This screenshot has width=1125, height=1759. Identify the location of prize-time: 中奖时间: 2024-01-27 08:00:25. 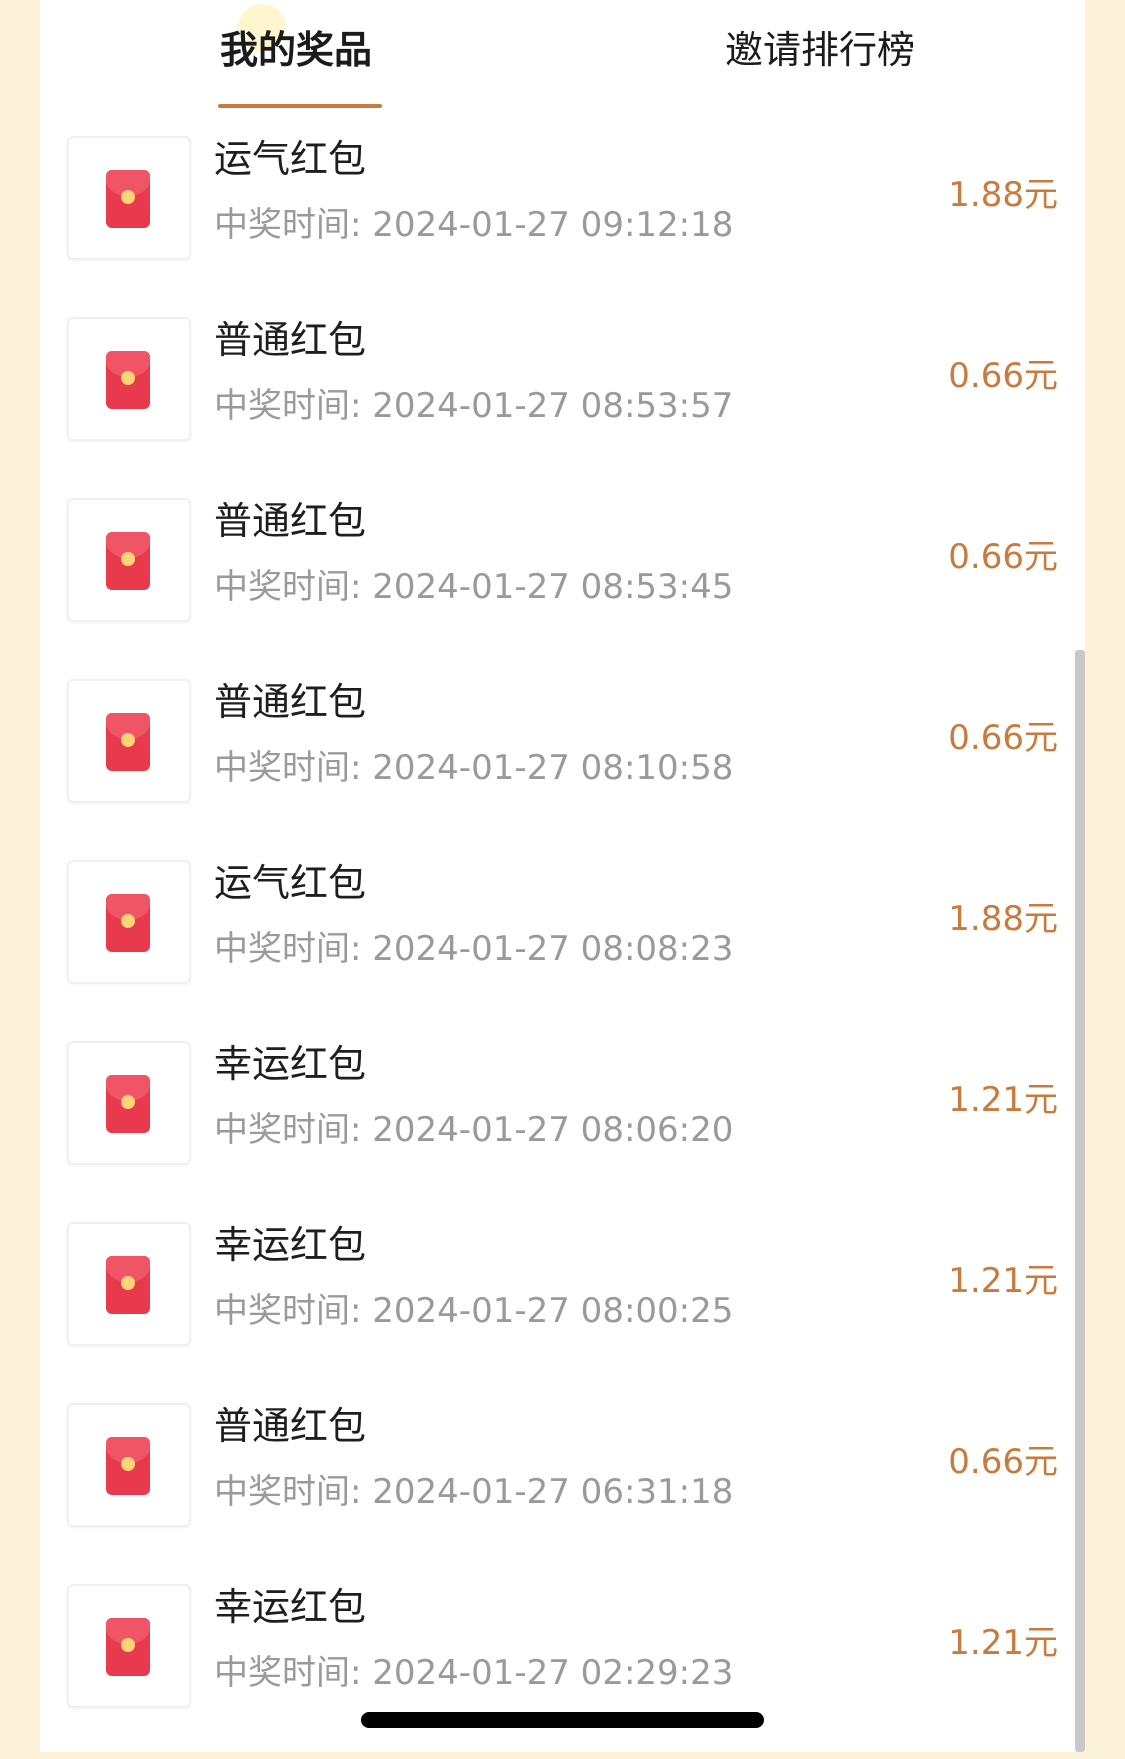
(473, 1311).